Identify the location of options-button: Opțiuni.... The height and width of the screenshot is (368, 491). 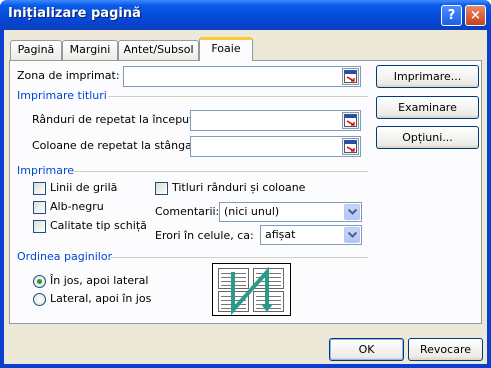
(427, 137).